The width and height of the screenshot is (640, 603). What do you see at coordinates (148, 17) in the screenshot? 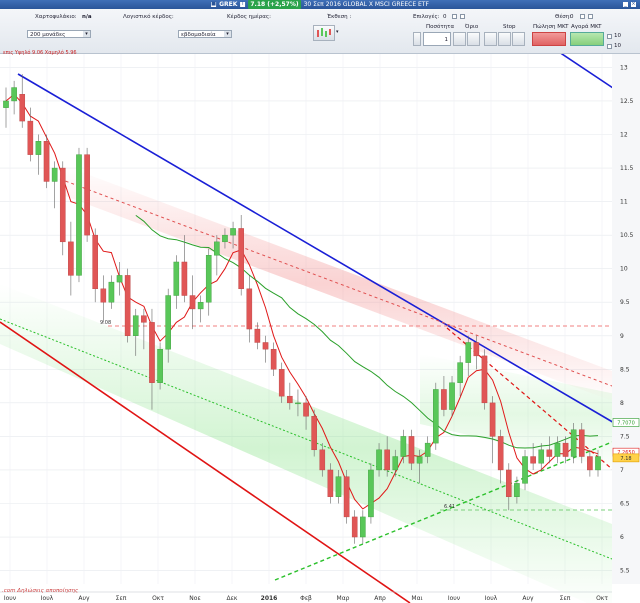
I see `accounting-profit-label: Λογιστικό κέρδος:` at bounding box center [148, 17].